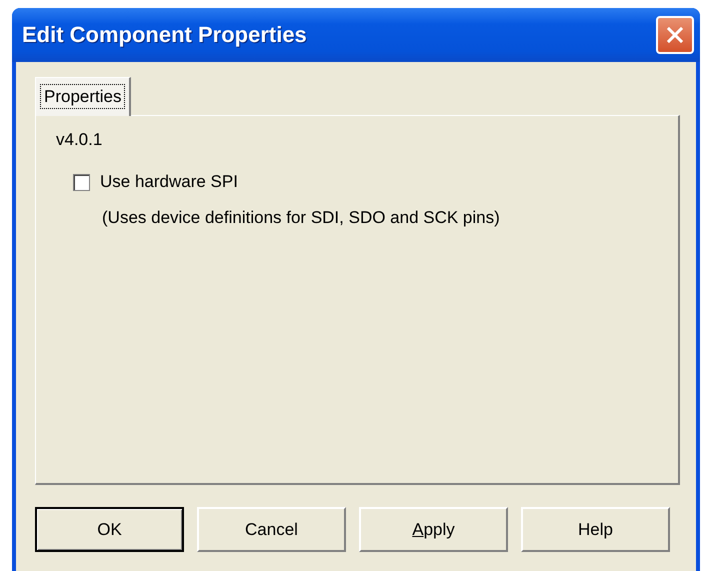 Image resolution: width=704 pixels, height=571 pixels. I want to click on window-title: Edit Component Properties, so click(164, 35).